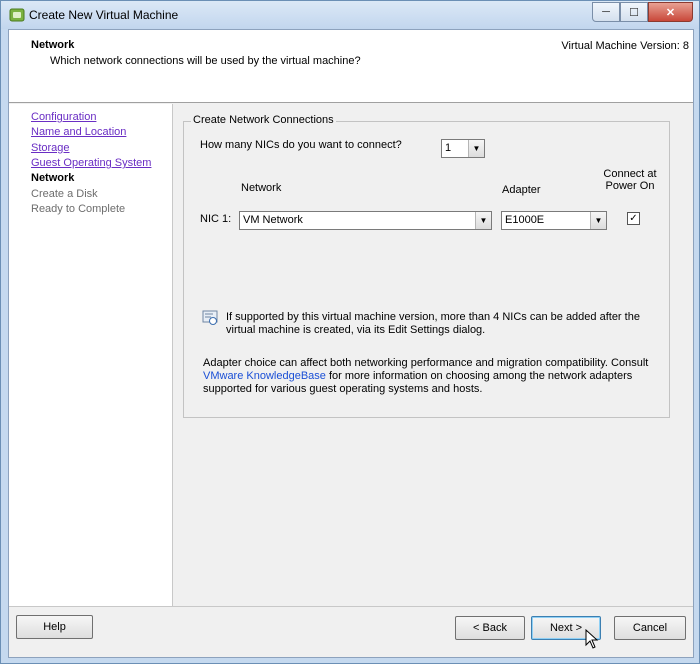  I want to click on step-configuration: Configuration, so click(63, 117).